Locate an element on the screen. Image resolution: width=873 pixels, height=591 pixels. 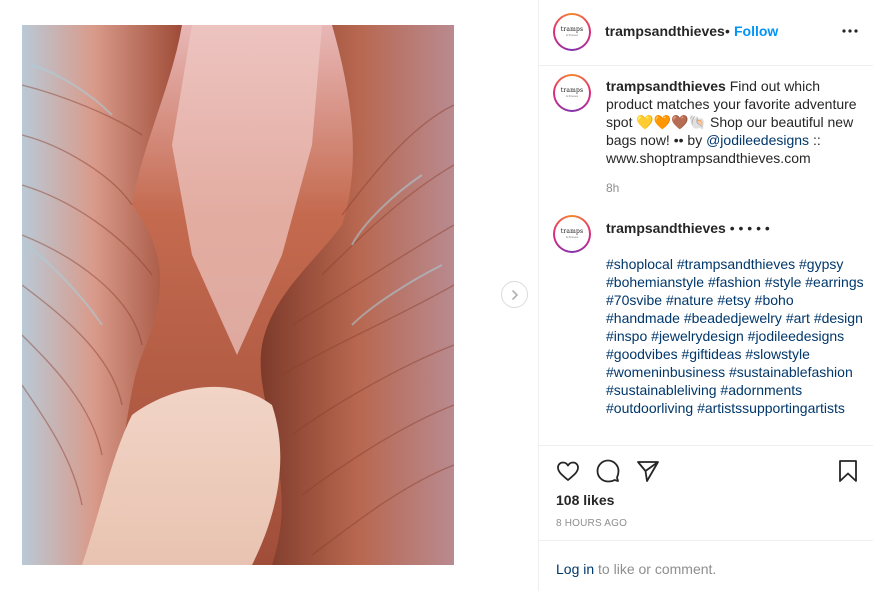
comment-username: trampsandthieves is located at coordinates (666, 228).